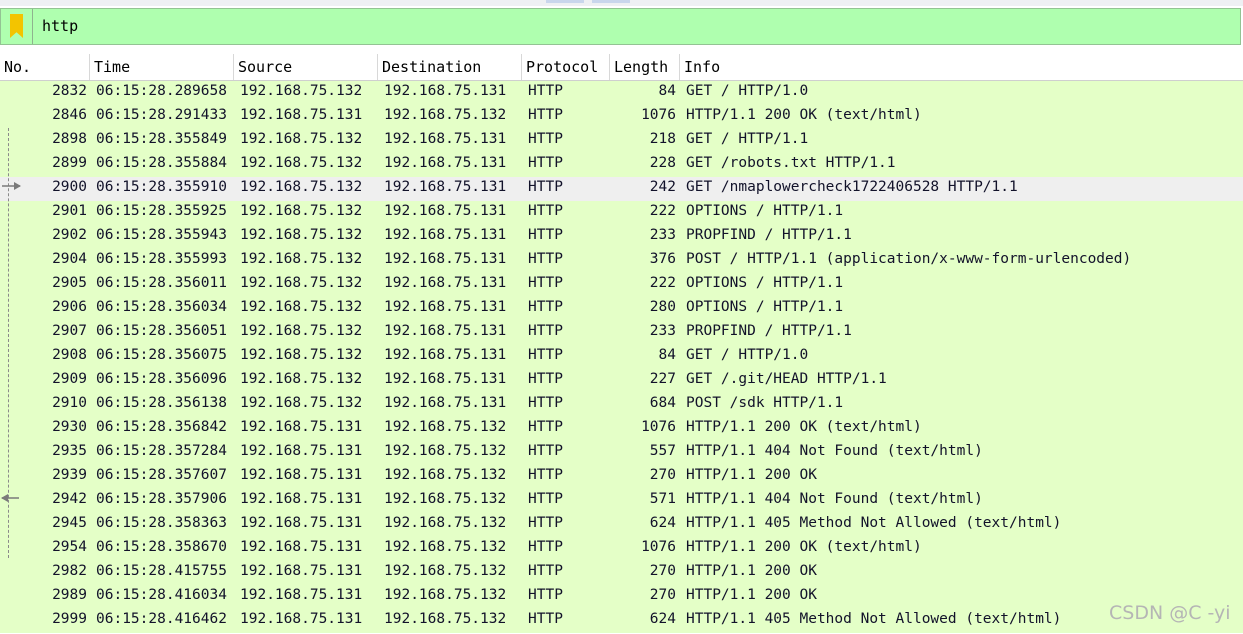 This screenshot has width=1243, height=634. What do you see at coordinates (161, 307) in the screenshot?
I see `cell-time: 06:15:28.356034` at bounding box center [161, 307].